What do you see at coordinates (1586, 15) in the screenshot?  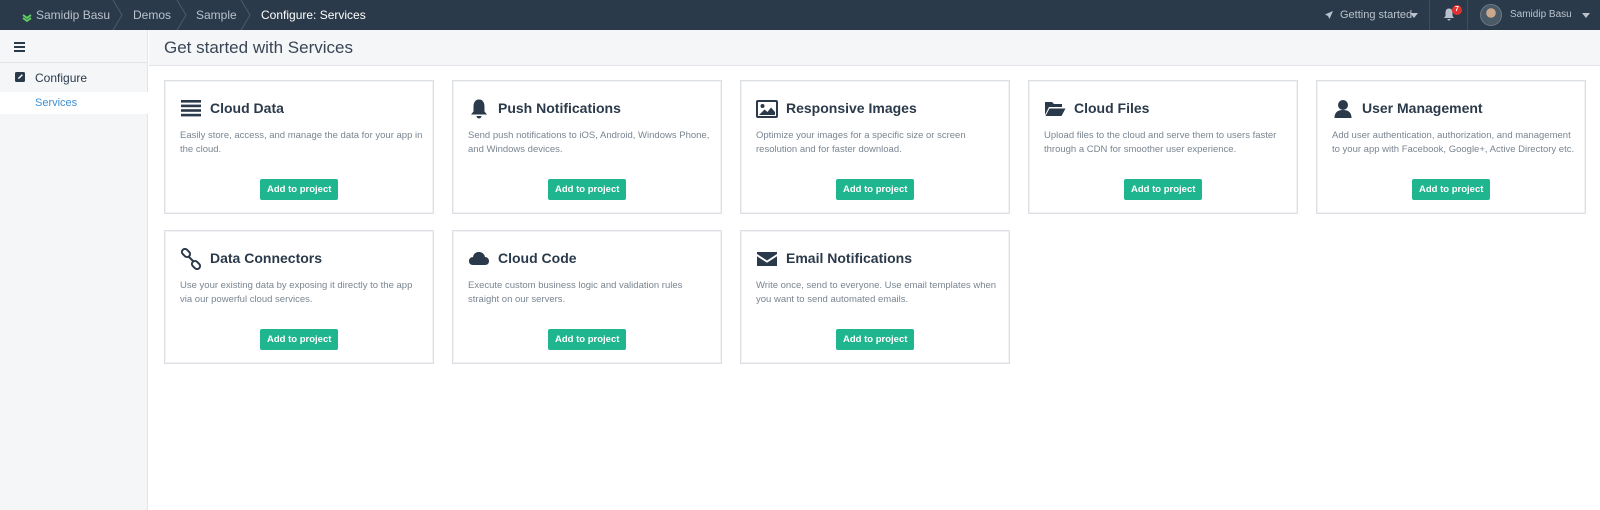 I see `user-menu-caret-down-icon` at bounding box center [1586, 15].